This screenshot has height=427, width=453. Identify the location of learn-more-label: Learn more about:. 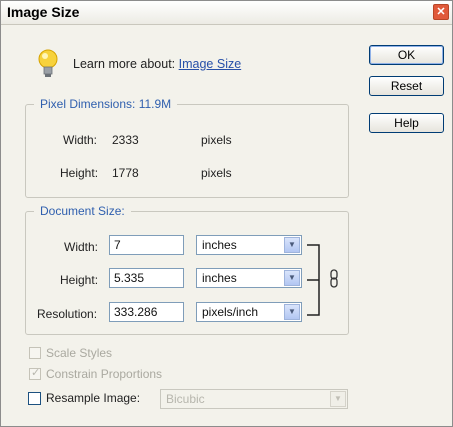
(124, 64).